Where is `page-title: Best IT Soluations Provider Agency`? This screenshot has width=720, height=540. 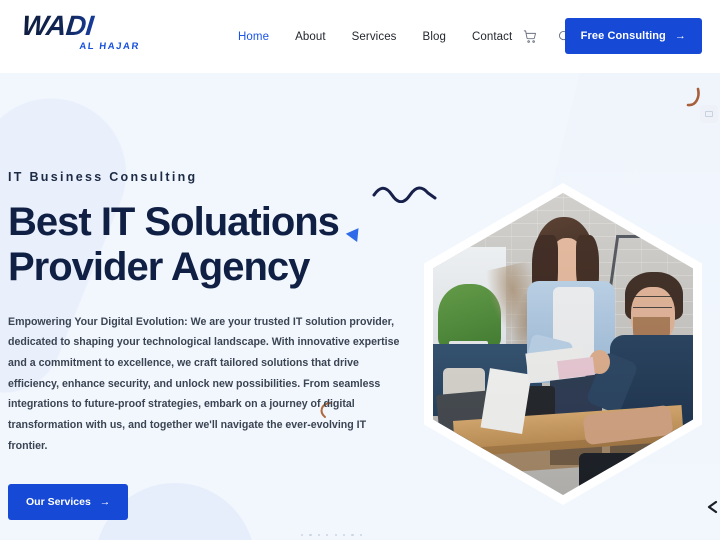
page-title: Best IT Soluations Provider Agency is located at coordinates (186, 245).